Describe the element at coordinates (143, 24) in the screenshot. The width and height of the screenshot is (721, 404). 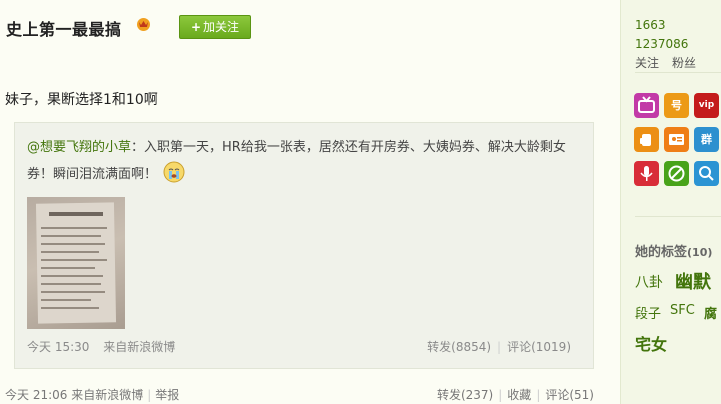
I see `crown-icon` at that location.